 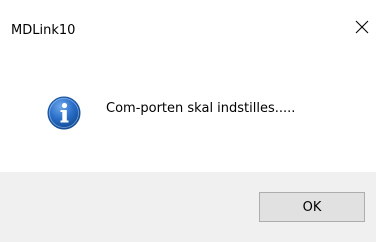 I want to click on window-title: MDLink10, so click(x=43, y=30).